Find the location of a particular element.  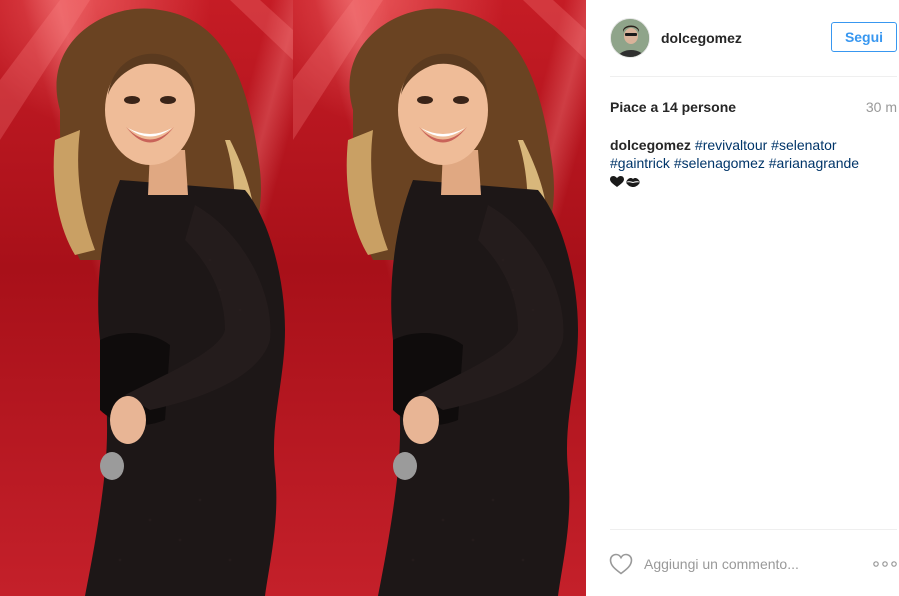

hashtag-link: #selenator is located at coordinates (803, 145).